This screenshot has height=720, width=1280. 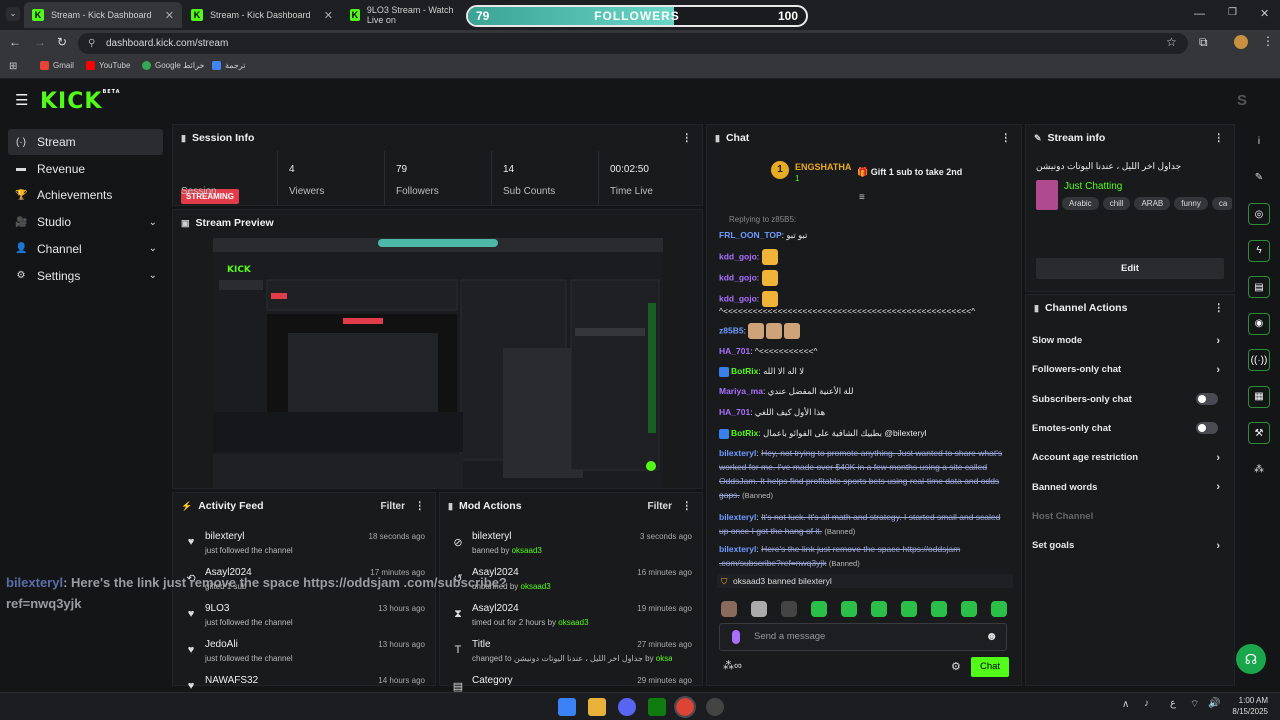 I want to click on broadcast-icon: ((·)), so click(x=1259, y=360).